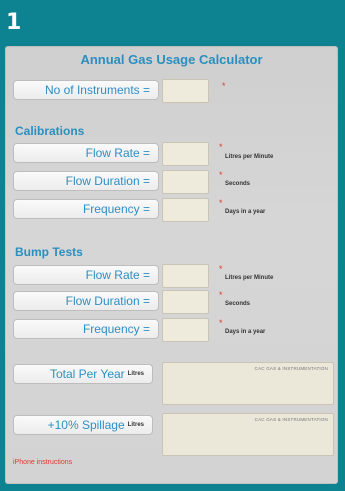 This screenshot has height=491, width=345. I want to click on bump-tests-heading: Bump Tests, so click(49, 252).